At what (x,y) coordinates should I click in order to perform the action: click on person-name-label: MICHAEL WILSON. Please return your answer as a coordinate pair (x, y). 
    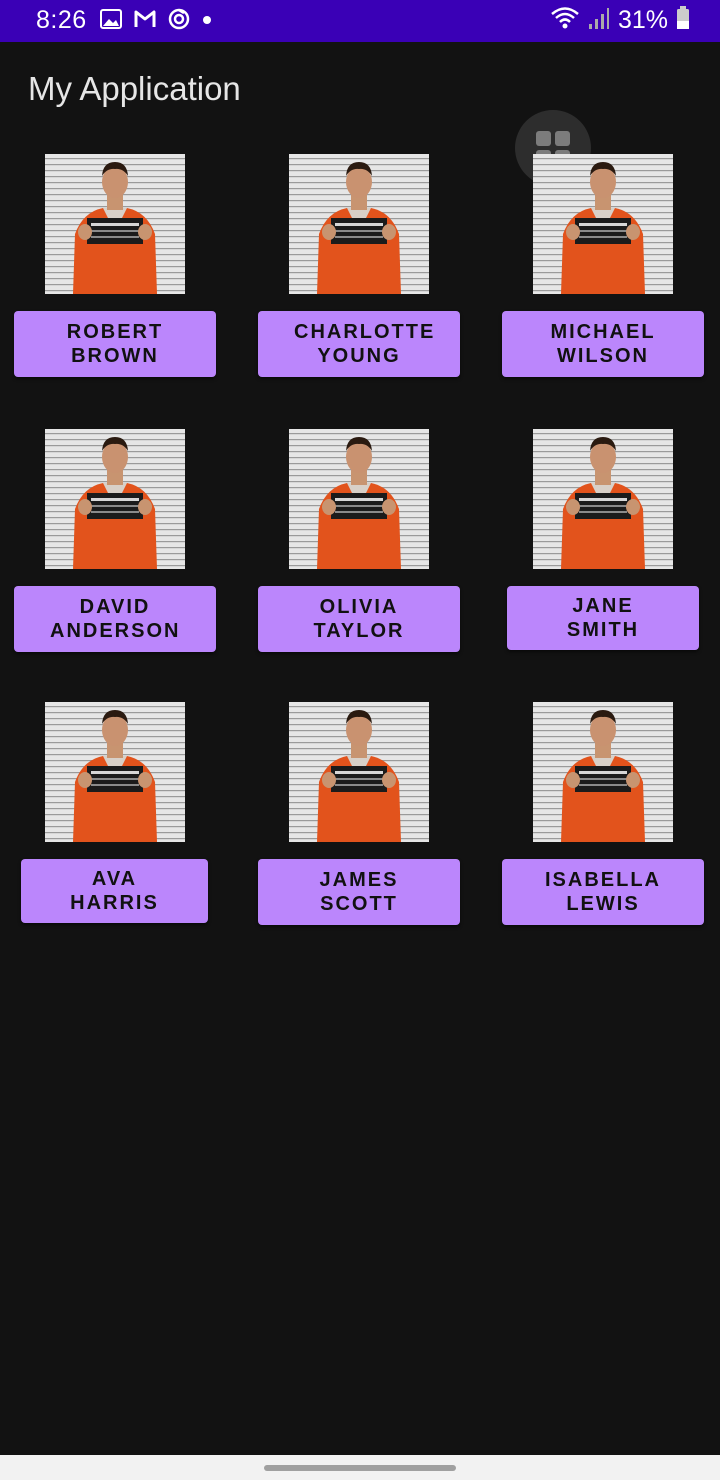
    Looking at the image, I should click on (603, 344).